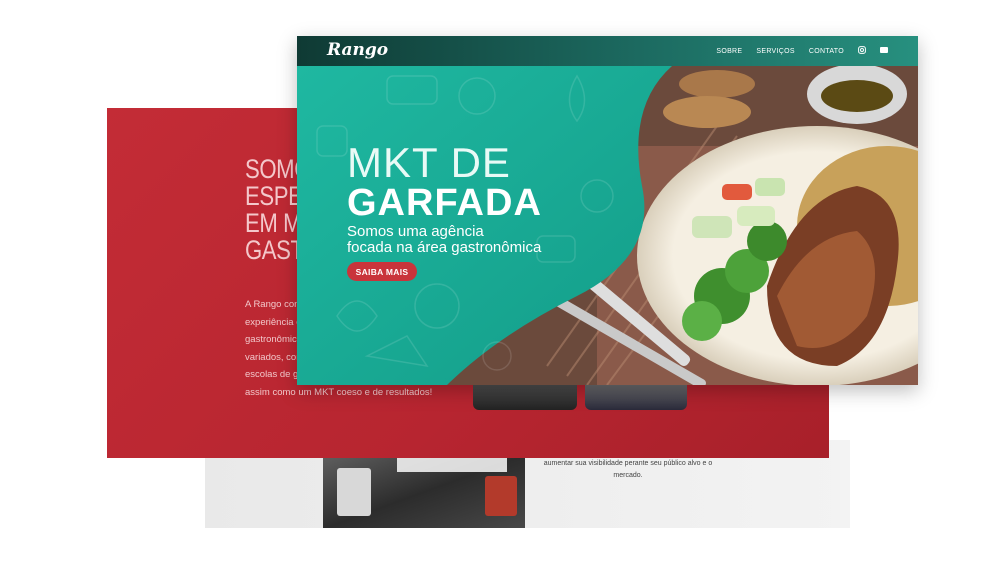 This screenshot has width=1000, height=561. What do you see at coordinates (862, 51) in the screenshot?
I see `instagram-icon` at bounding box center [862, 51].